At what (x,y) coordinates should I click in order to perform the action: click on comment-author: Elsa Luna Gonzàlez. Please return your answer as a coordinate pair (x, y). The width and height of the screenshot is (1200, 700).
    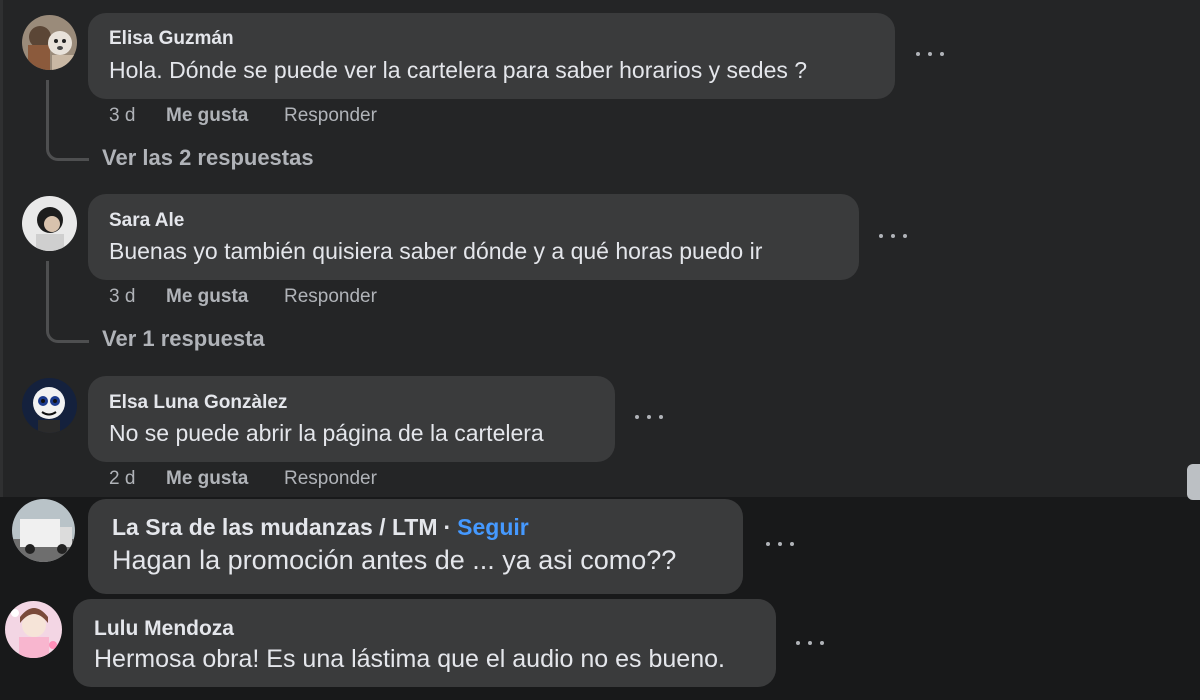
    Looking at the image, I should click on (198, 403).